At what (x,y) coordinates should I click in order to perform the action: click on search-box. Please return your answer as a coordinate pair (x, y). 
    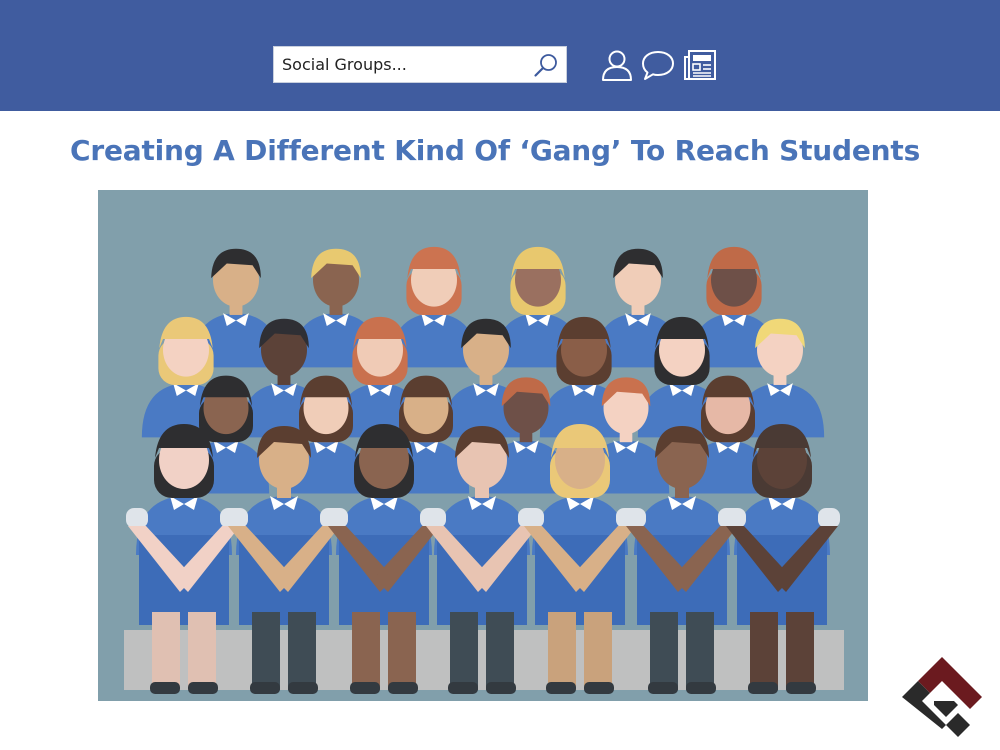
    Looking at the image, I should click on (420, 64).